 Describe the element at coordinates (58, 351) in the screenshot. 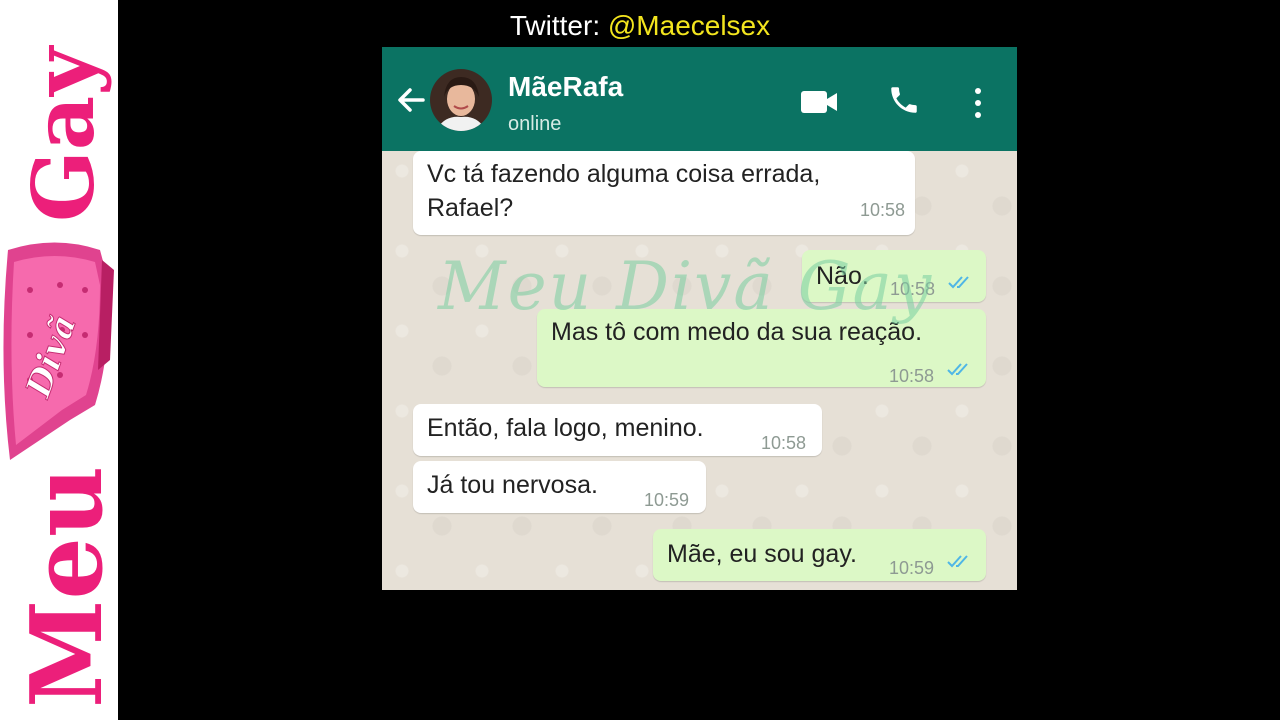

I see `sofa-logo-icon: Divã` at that location.